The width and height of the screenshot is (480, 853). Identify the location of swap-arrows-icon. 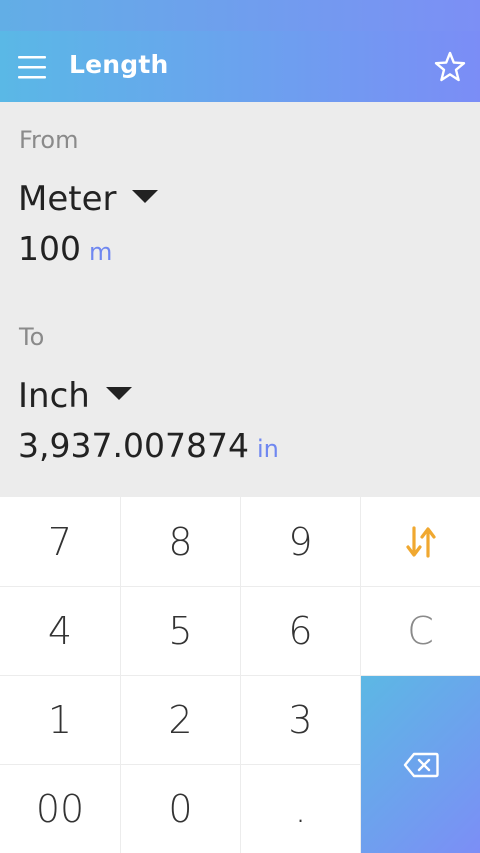
(420, 541).